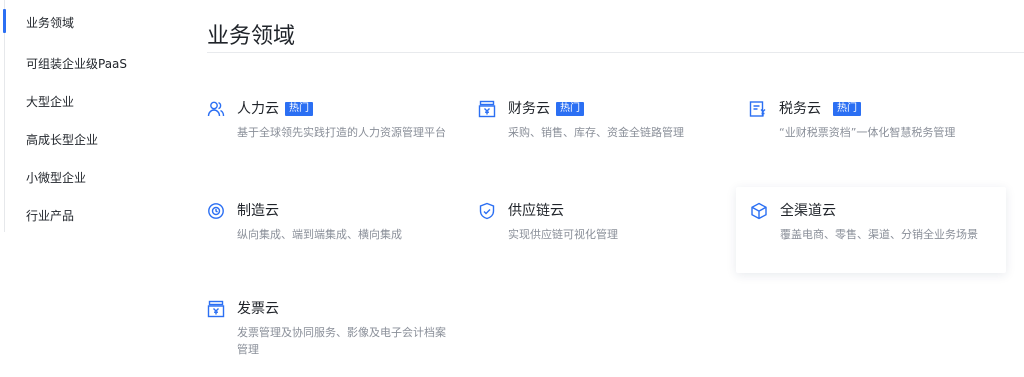 This screenshot has width=1024, height=377. I want to click on sidebar-item-high-growth: 高成长型企业, so click(62, 139).